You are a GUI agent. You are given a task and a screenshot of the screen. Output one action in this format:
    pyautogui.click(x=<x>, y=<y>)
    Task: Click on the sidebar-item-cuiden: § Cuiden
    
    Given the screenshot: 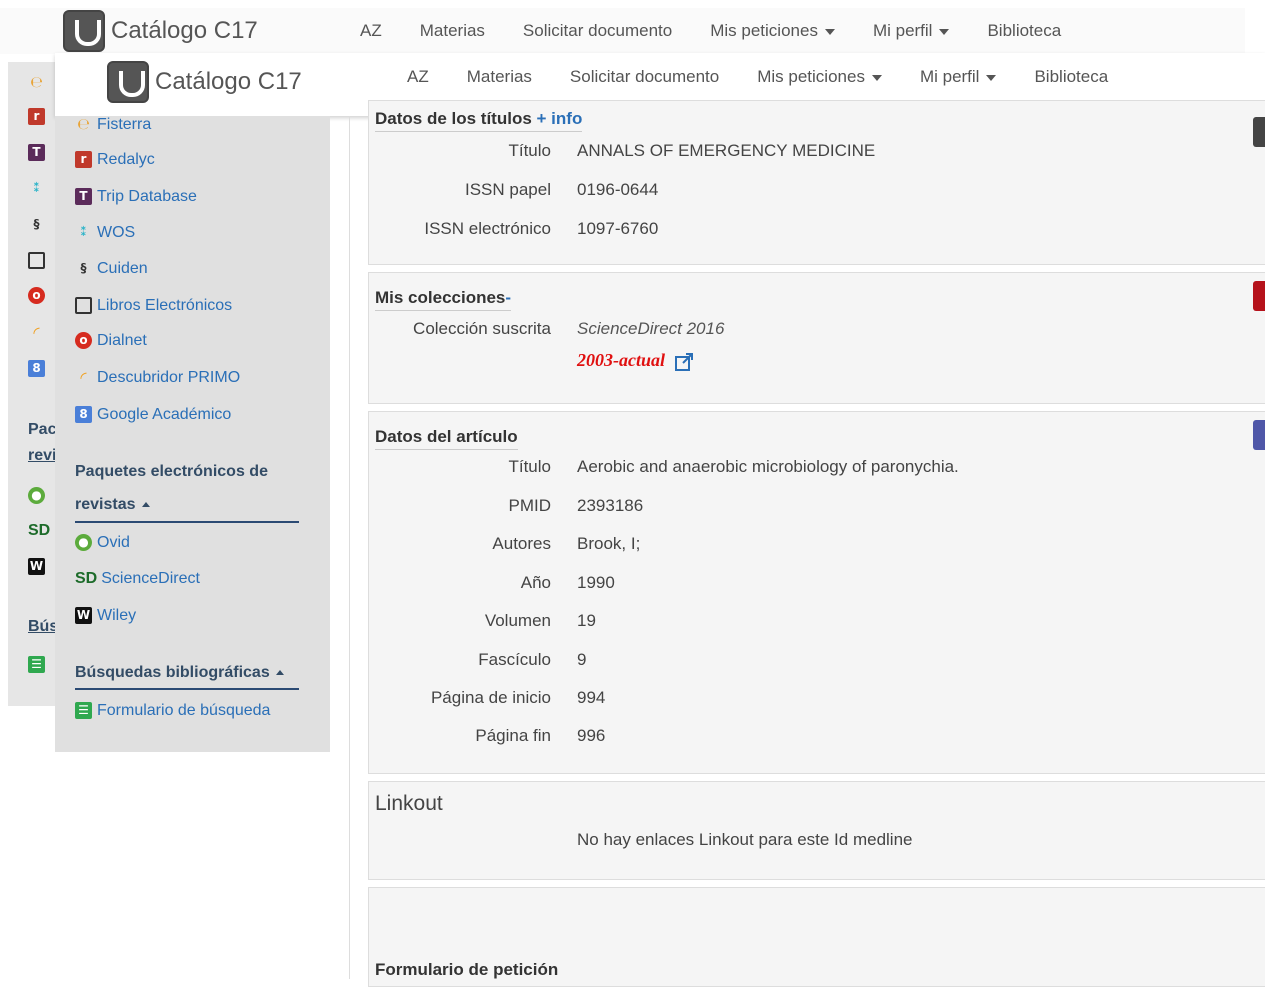 What is the action you would take?
    pyautogui.click(x=111, y=269)
    